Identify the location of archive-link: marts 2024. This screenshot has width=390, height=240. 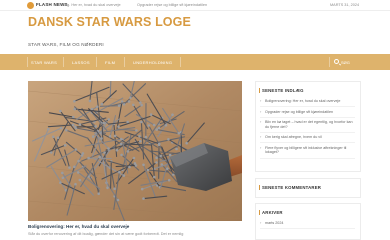
(307, 224).